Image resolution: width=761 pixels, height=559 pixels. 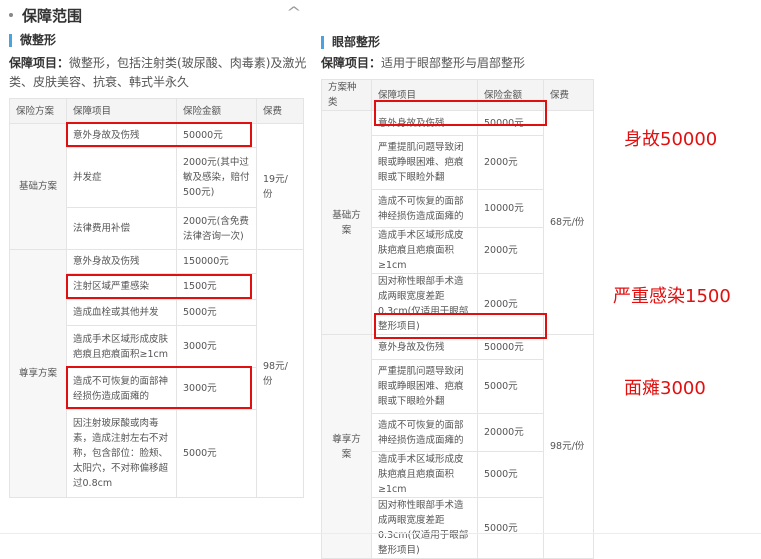 I want to click on right-description: 保障项目：适用于眼部整形与眉部整形, so click(x=471, y=63).